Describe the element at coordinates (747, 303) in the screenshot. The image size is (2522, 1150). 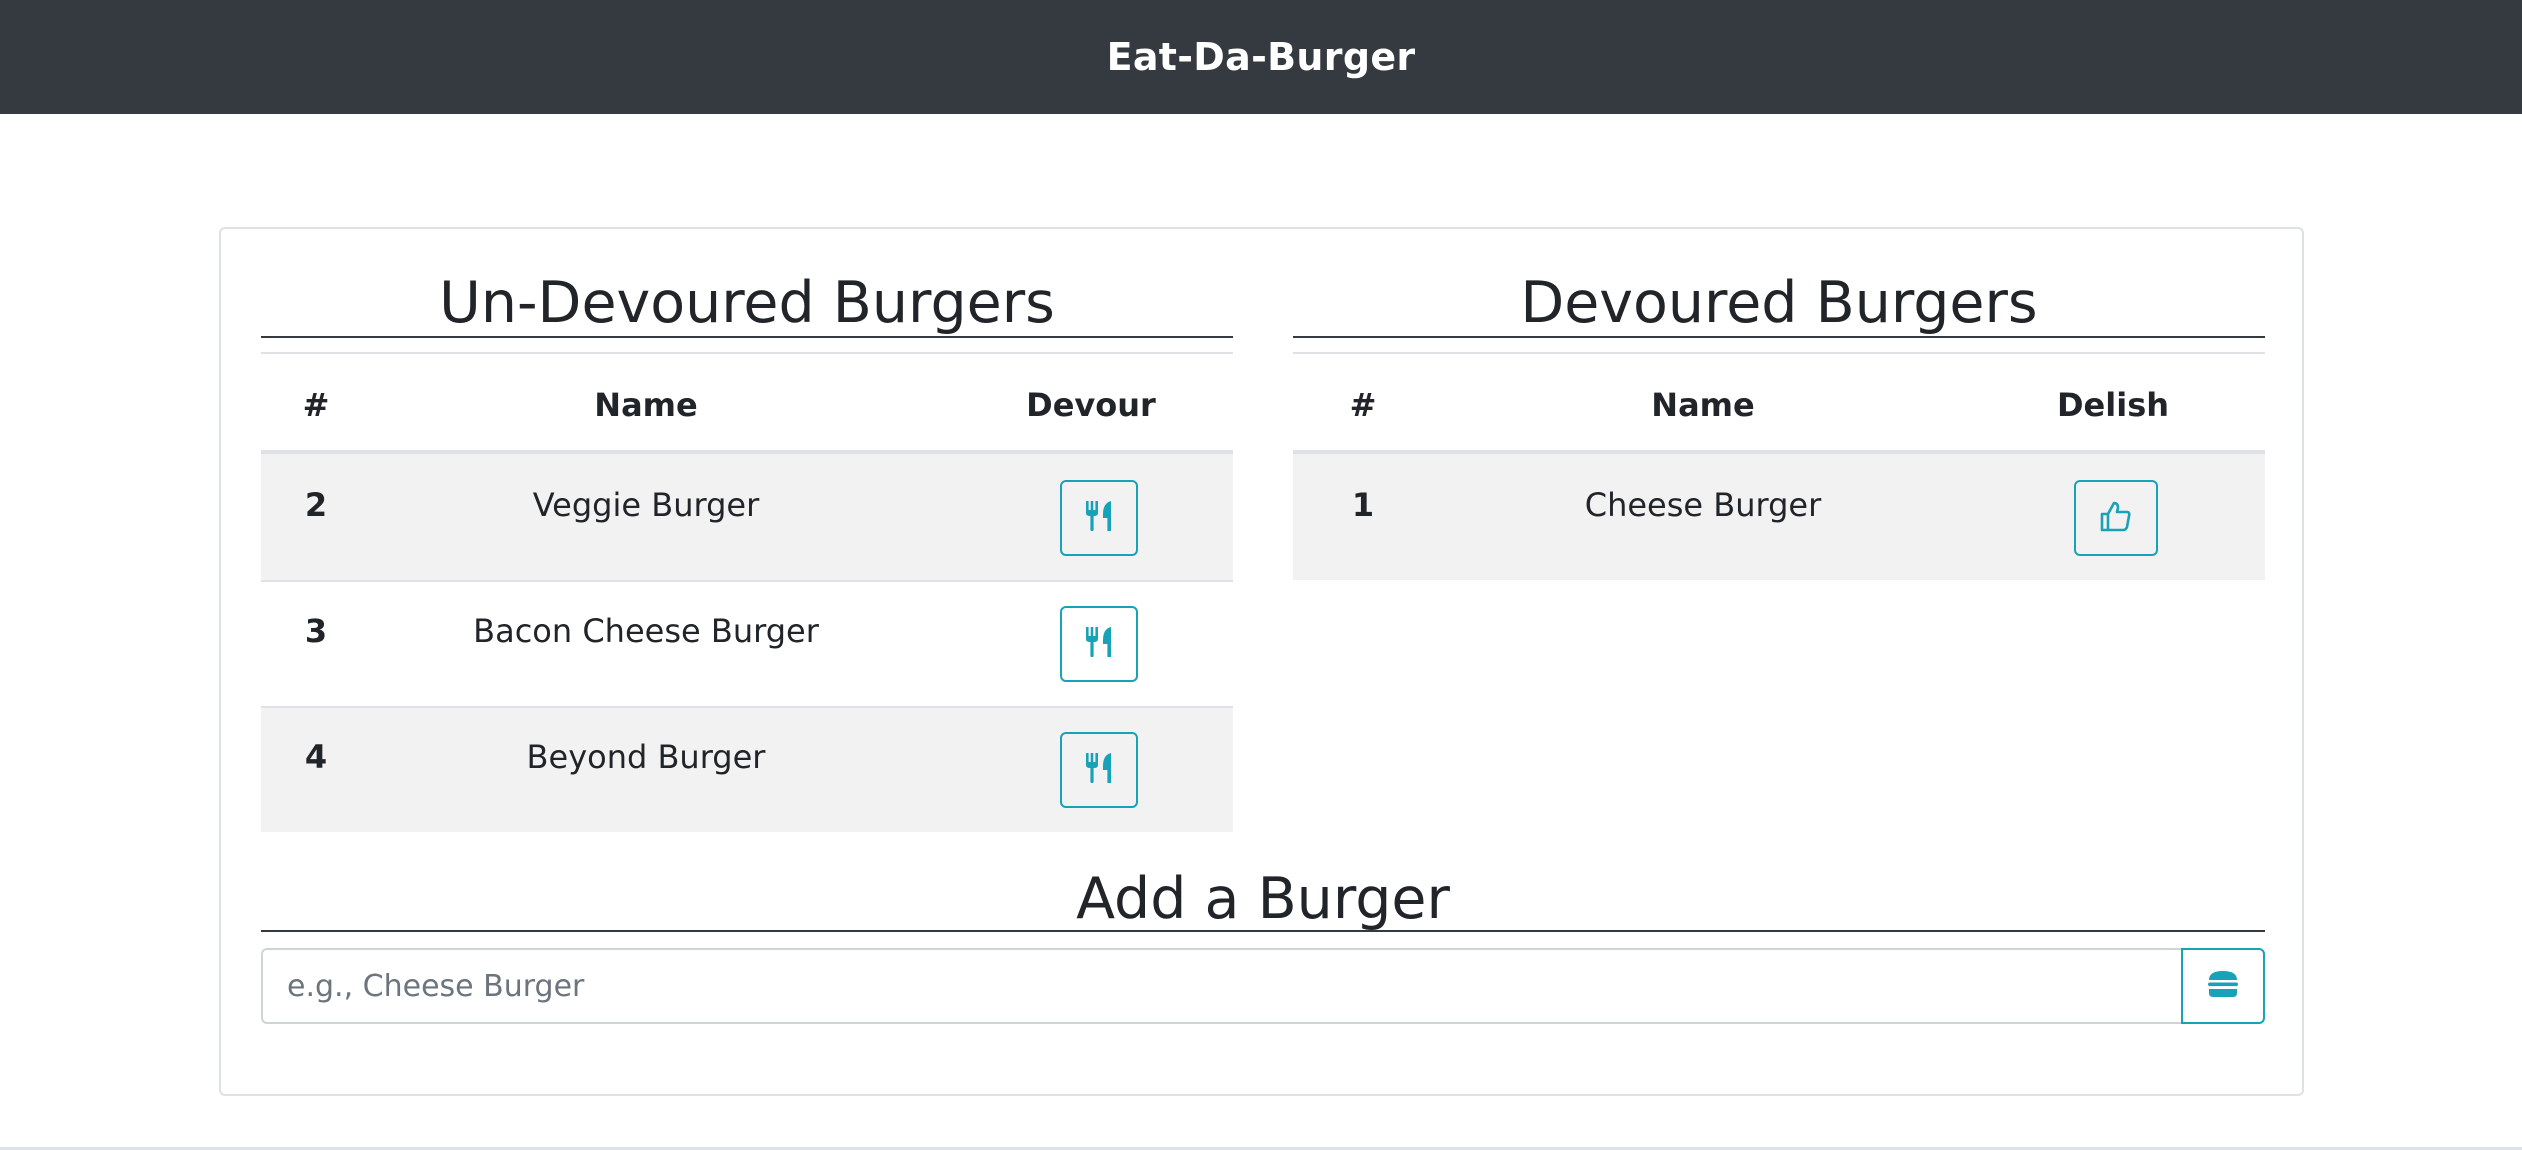
I see `undevoured-title: Un-Devoured Burgers` at that location.